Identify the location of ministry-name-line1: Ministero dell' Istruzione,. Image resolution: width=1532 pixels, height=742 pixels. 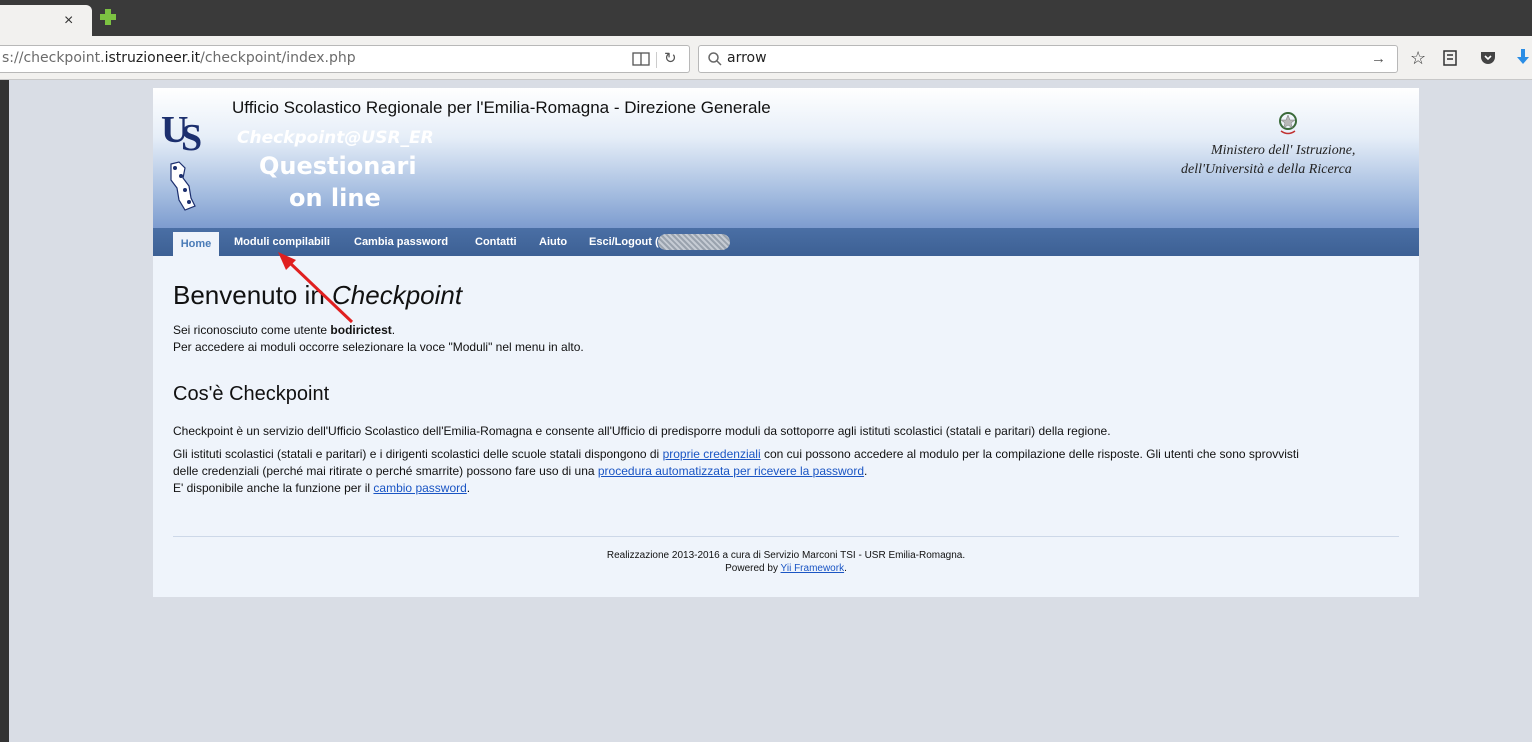
(1283, 150).